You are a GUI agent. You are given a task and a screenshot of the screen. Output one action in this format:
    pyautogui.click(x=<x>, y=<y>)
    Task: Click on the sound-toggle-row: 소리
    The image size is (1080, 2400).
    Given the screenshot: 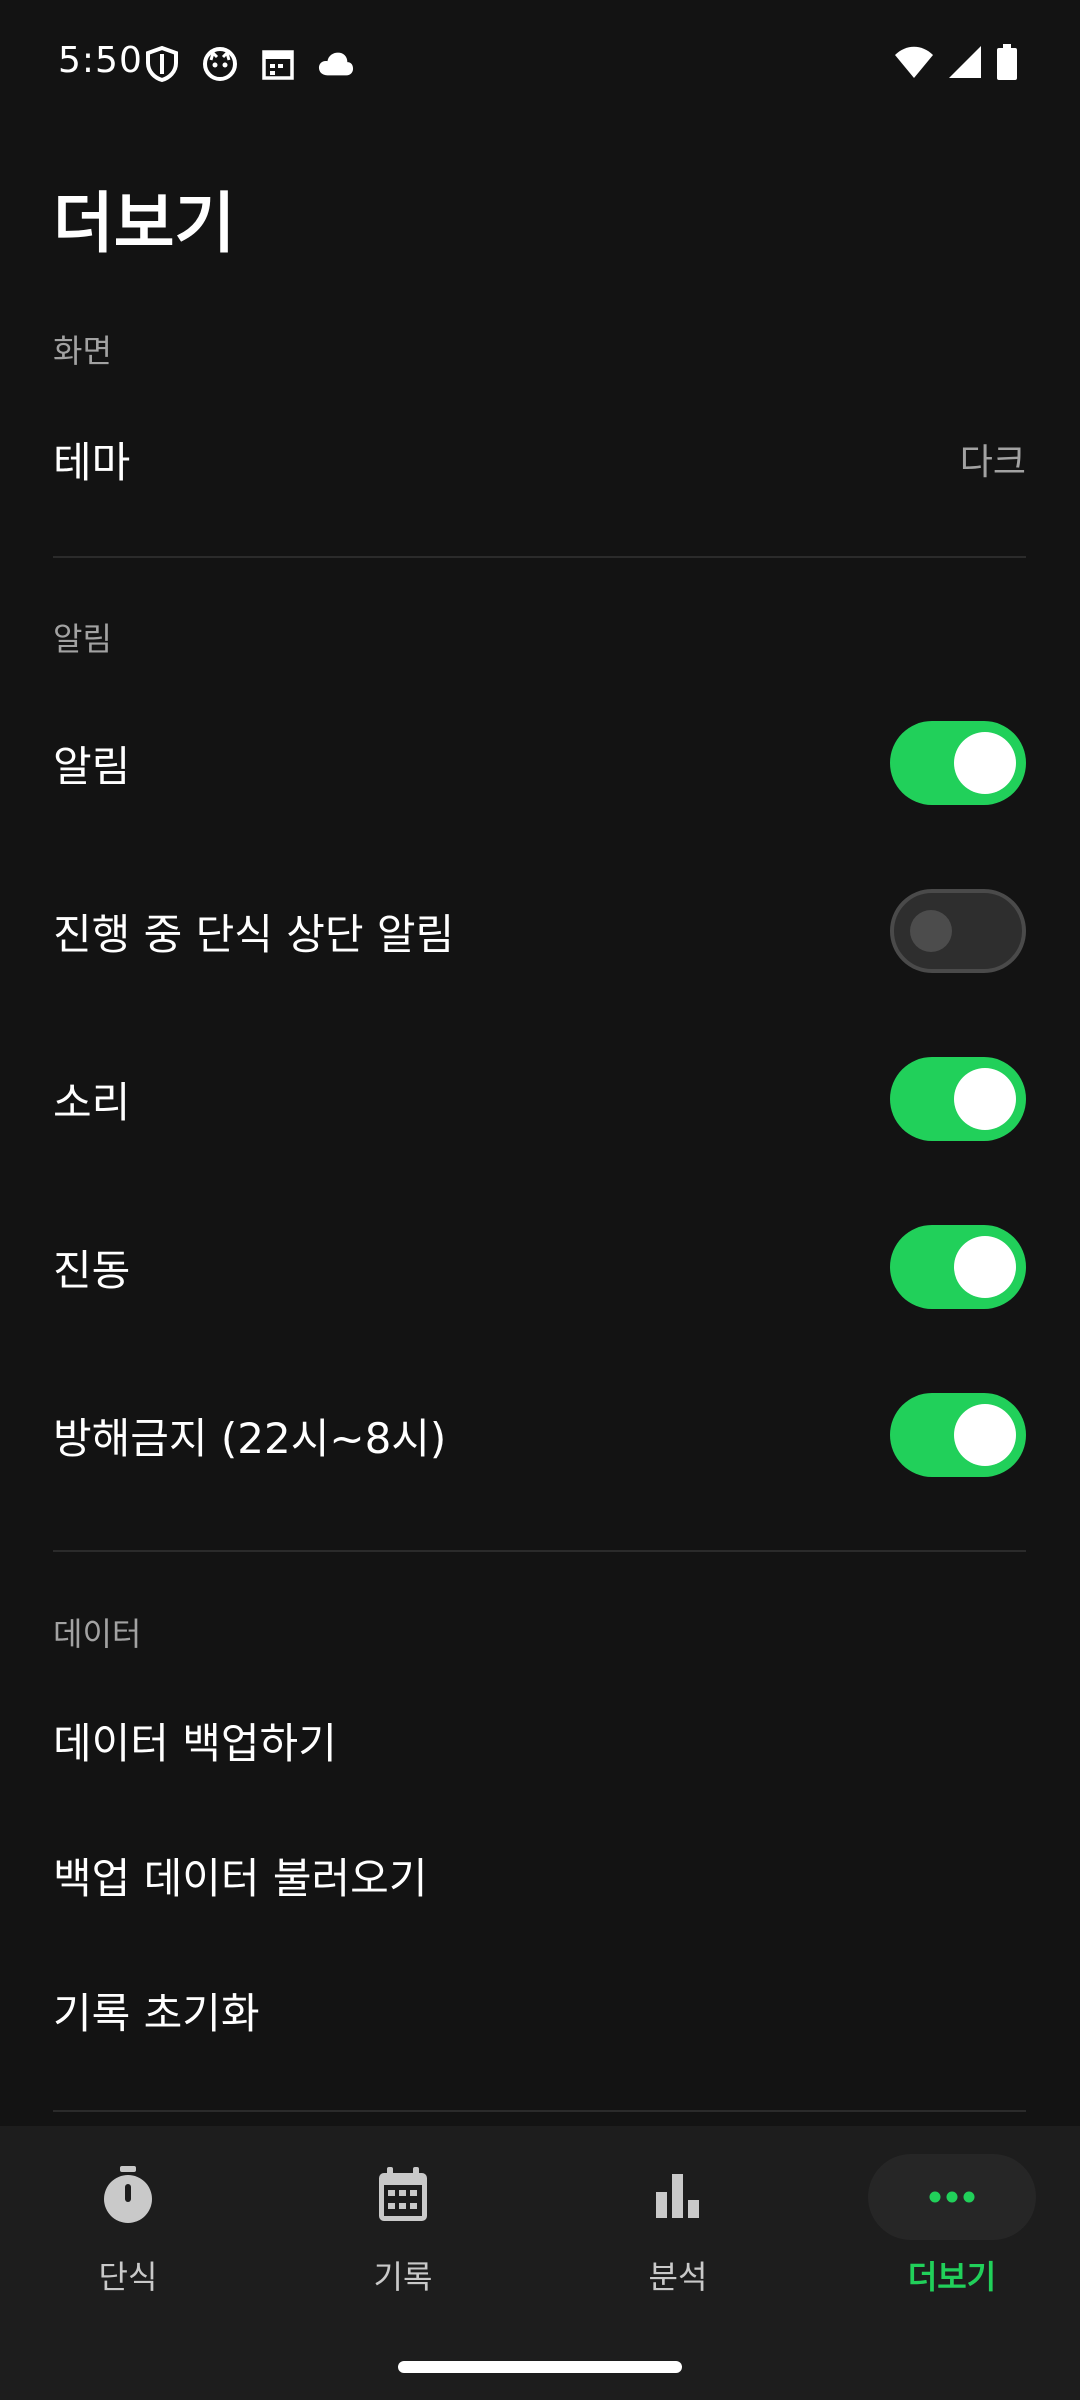 What is the action you would take?
    pyautogui.click(x=539, y=1099)
    